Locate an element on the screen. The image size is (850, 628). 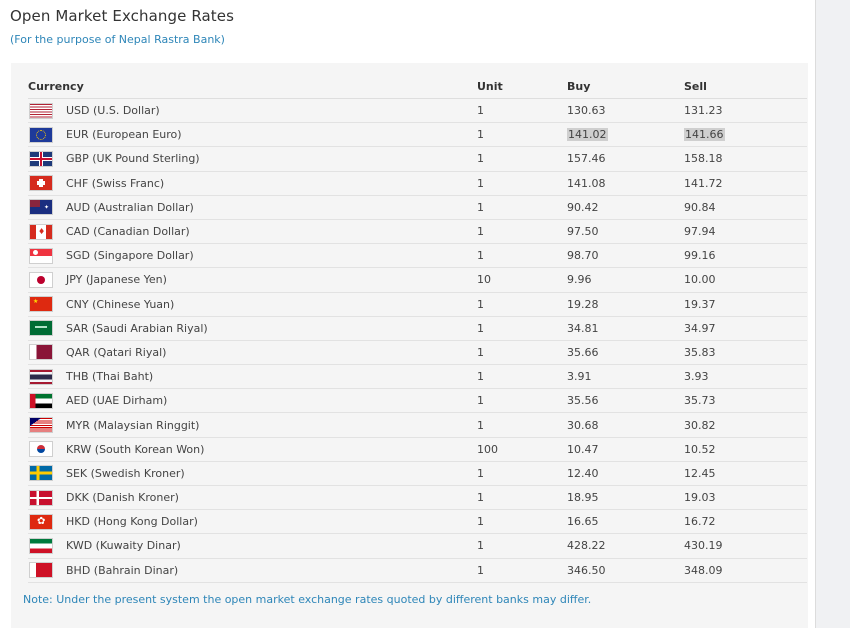
buy-cell-text: 141.02 is located at coordinates (587, 135).